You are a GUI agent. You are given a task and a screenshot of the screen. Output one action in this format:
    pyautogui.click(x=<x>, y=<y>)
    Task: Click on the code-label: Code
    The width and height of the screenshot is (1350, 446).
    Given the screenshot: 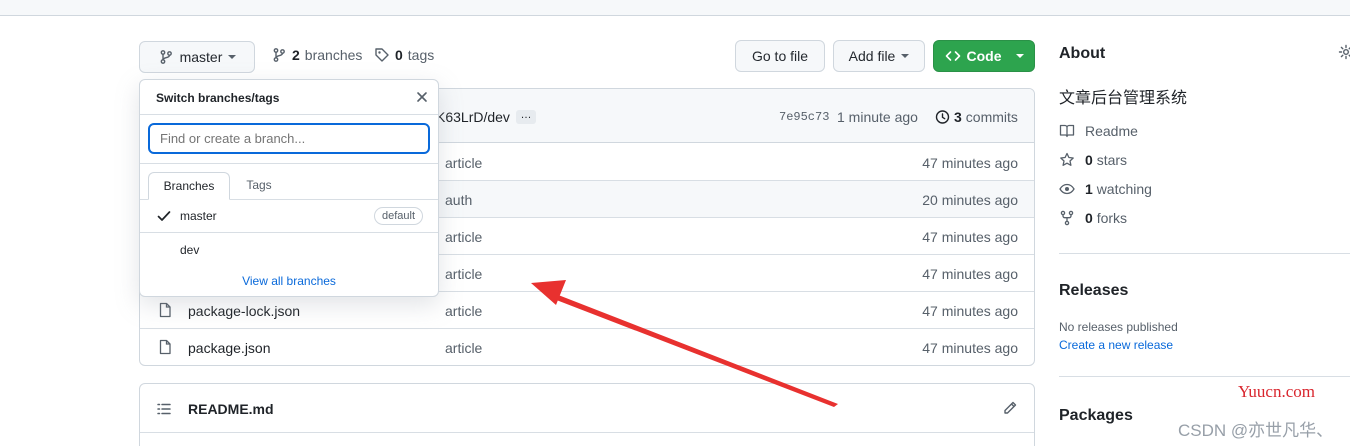 What is the action you would take?
    pyautogui.click(x=984, y=56)
    